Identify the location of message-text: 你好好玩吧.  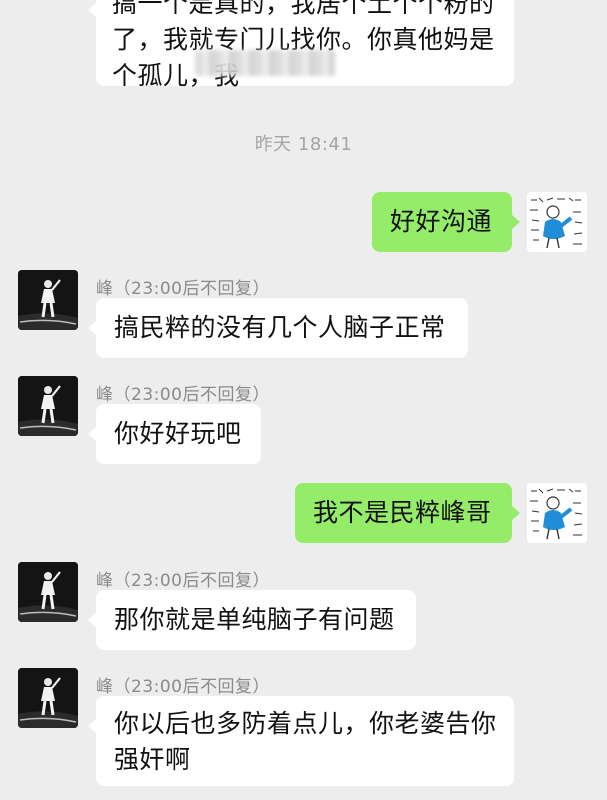
(178, 433).